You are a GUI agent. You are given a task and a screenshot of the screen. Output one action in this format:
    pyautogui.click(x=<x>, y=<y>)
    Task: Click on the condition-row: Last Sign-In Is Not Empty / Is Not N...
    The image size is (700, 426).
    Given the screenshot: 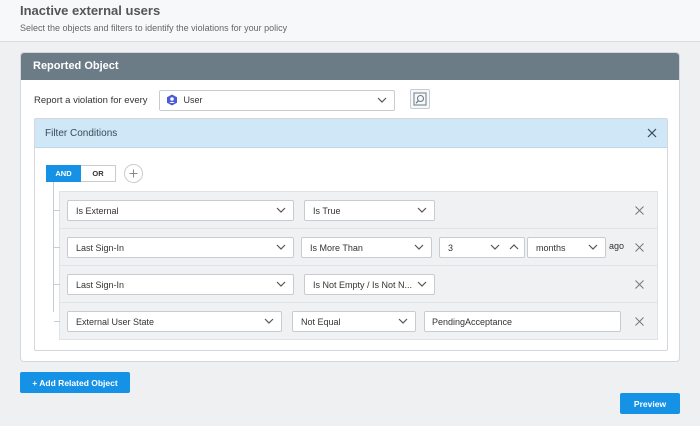 What is the action you would take?
    pyautogui.click(x=355, y=284)
    